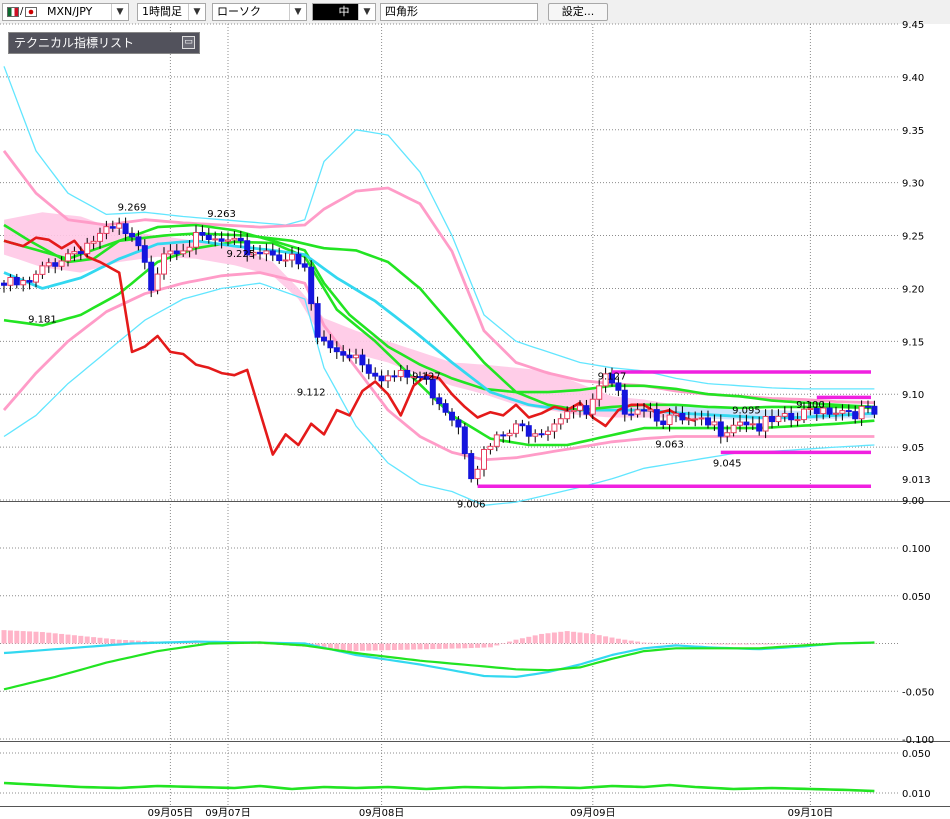 This screenshot has height=819, width=950. I want to click on y-tick-label: 0.010, so click(916, 794).